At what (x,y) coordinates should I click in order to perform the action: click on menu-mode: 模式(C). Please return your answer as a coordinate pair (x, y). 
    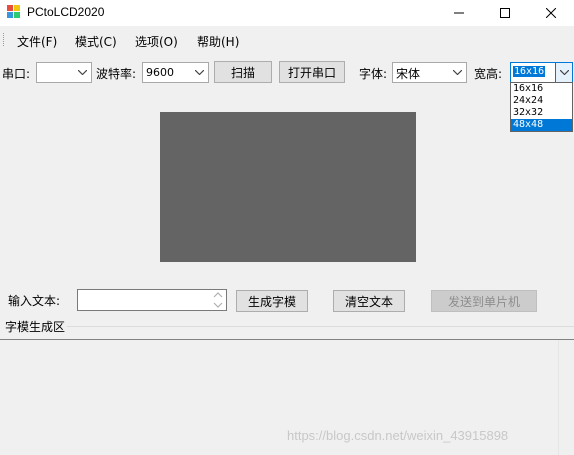
    Looking at the image, I should click on (96, 41).